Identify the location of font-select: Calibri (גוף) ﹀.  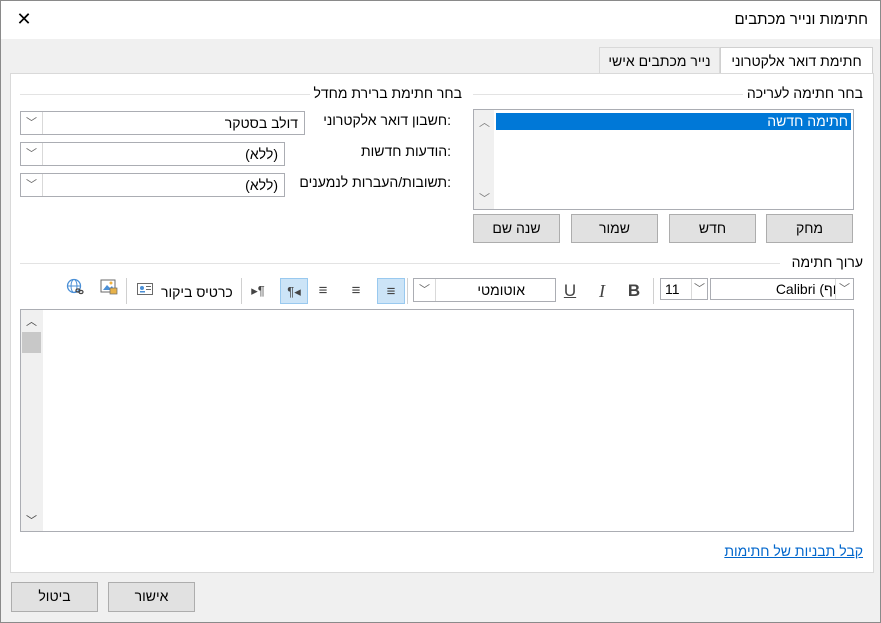
(782, 289).